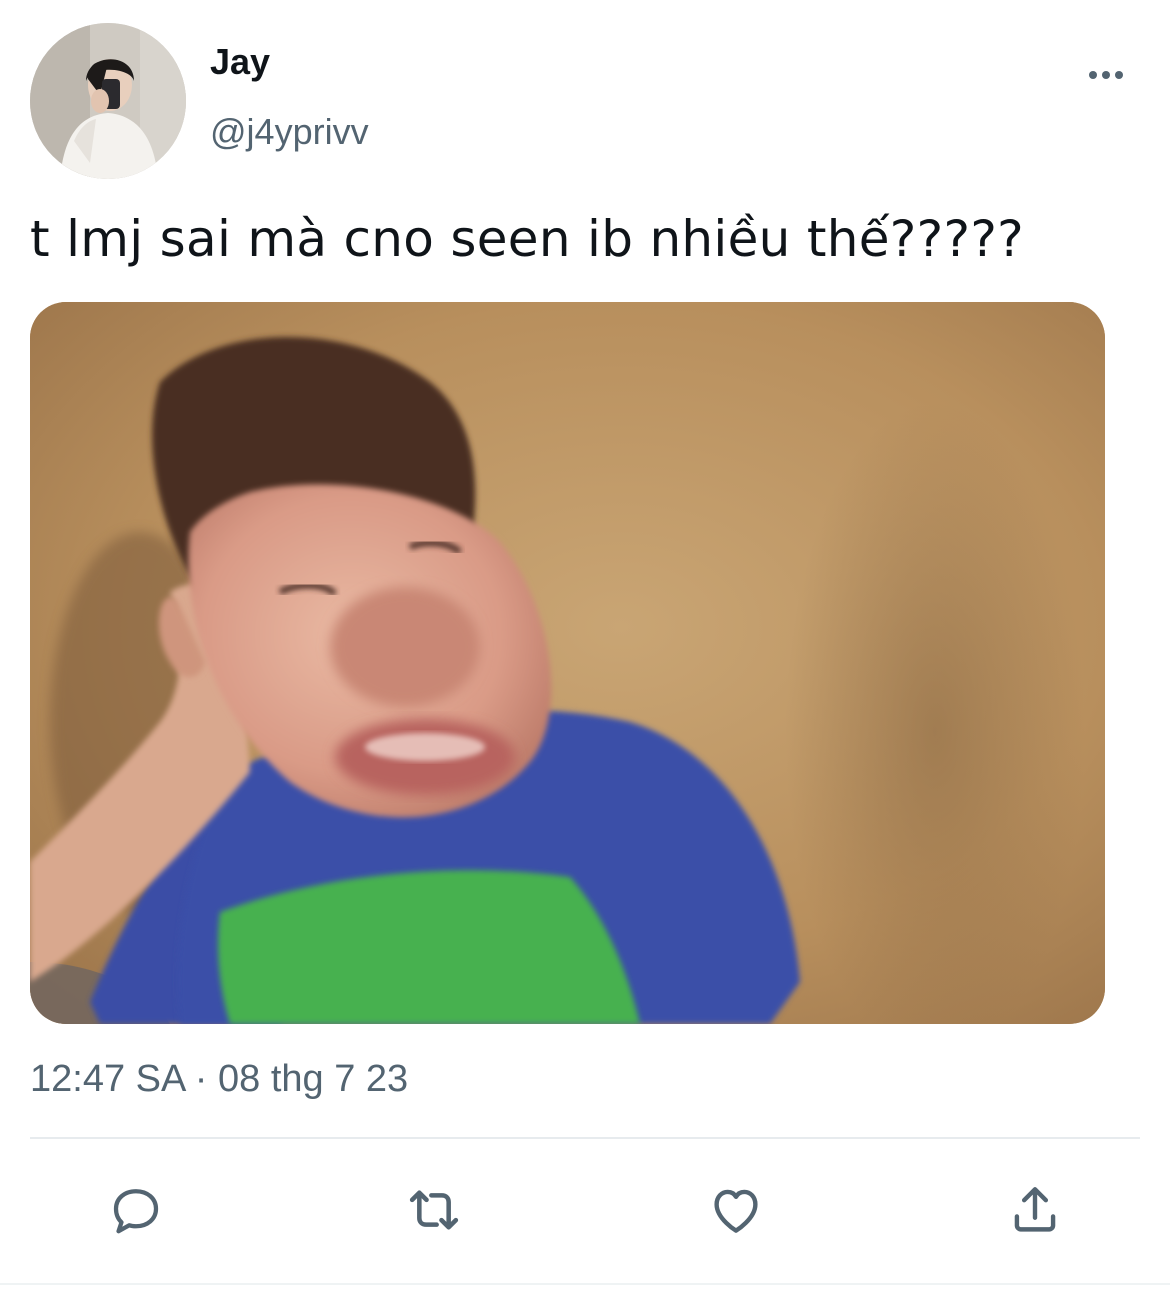  What do you see at coordinates (289, 132) in the screenshot?
I see `handle: @j4yprivv` at bounding box center [289, 132].